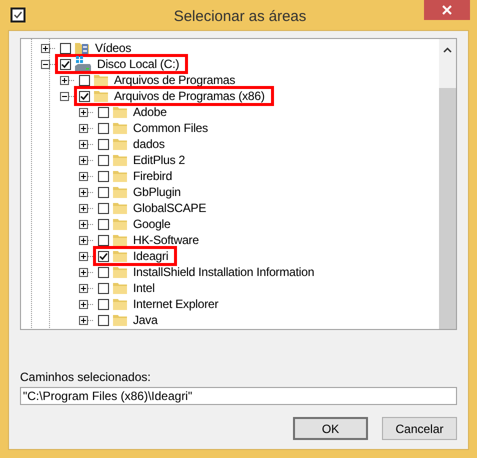 Image resolution: width=477 pixels, height=458 pixels. I want to click on scroll-up-icon, so click(447, 50).